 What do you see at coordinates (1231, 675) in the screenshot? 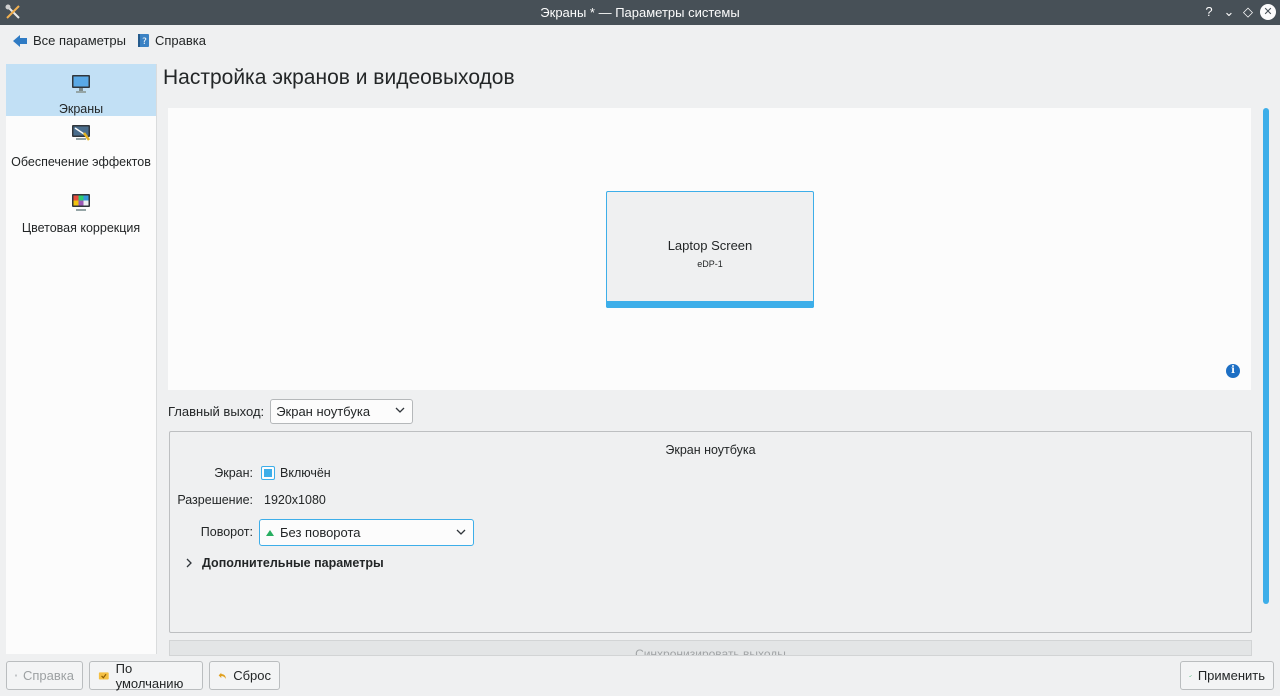
I see `apply-label: Применить` at bounding box center [1231, 675].